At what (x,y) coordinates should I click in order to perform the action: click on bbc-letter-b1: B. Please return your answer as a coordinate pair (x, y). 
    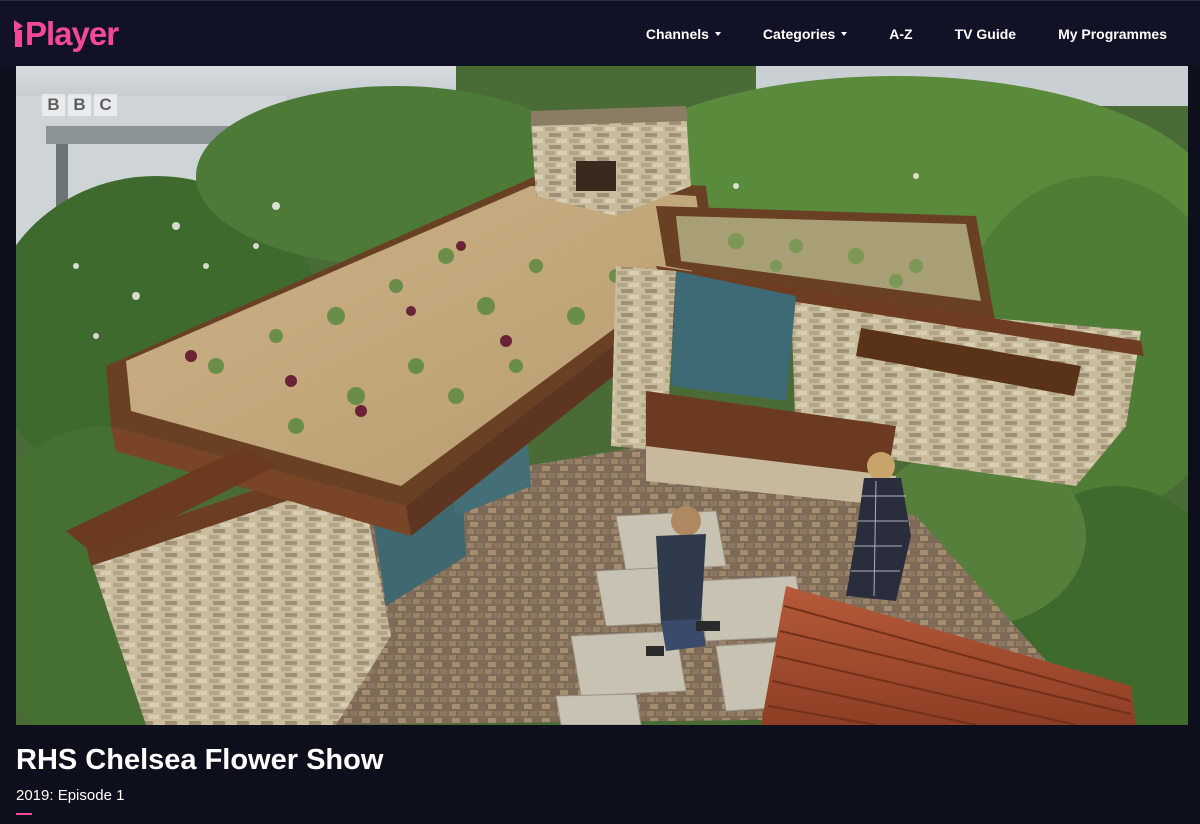
    Looking at the image, I should click on (53, 105).